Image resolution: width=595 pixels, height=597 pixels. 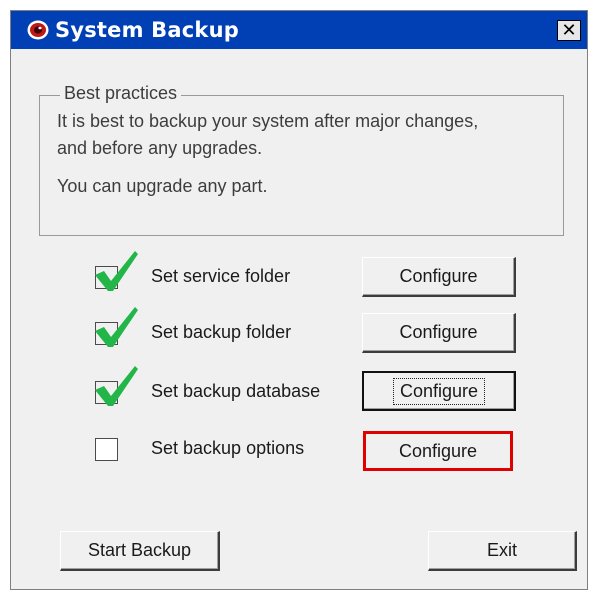 What do you see at coordinates (106, 449) in the screenshot?
I see `backup-options-checkbox` at bounding box center [106, 449].